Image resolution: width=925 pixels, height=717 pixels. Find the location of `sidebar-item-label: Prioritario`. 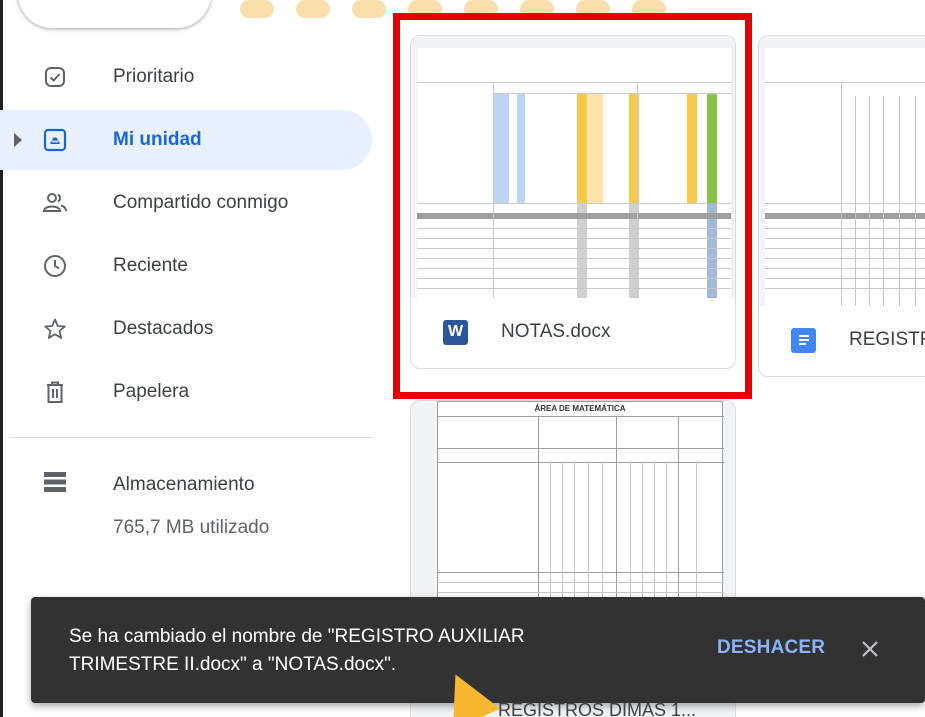

sidebar-item-label: Prioritario is located at coordinates (154, 76).